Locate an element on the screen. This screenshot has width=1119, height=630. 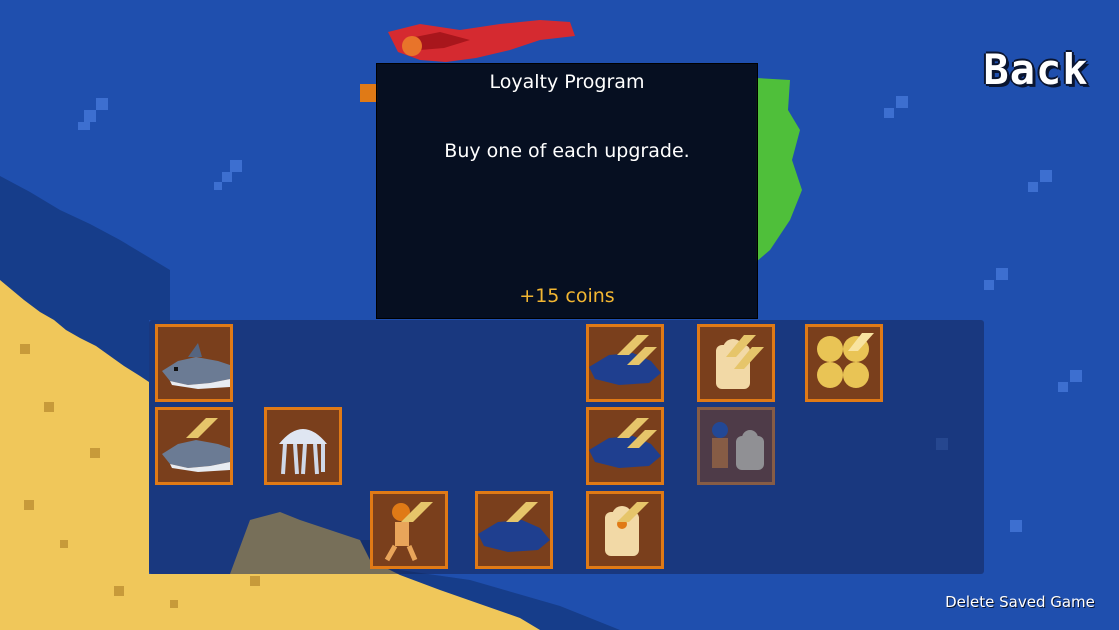
back-button: Back is located at coordinates (1036, 70).